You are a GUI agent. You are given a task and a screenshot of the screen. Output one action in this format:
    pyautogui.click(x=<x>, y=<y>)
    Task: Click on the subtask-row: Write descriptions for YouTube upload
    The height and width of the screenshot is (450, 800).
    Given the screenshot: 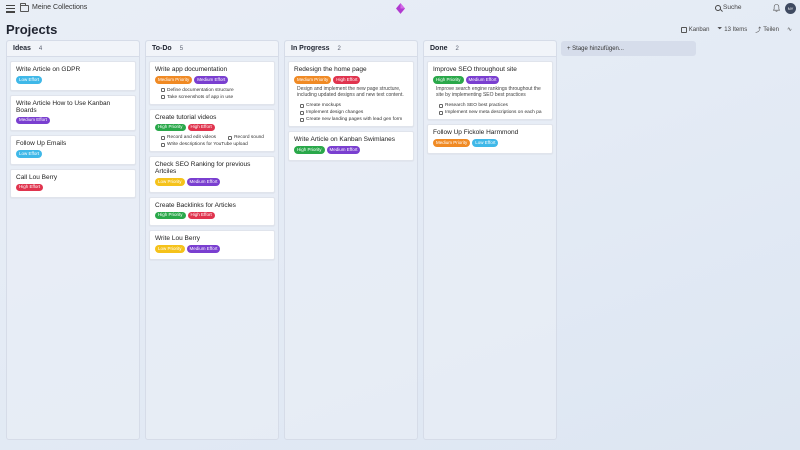 What is the action you would take?
    pyautogui.click(x=212, y=143)
    